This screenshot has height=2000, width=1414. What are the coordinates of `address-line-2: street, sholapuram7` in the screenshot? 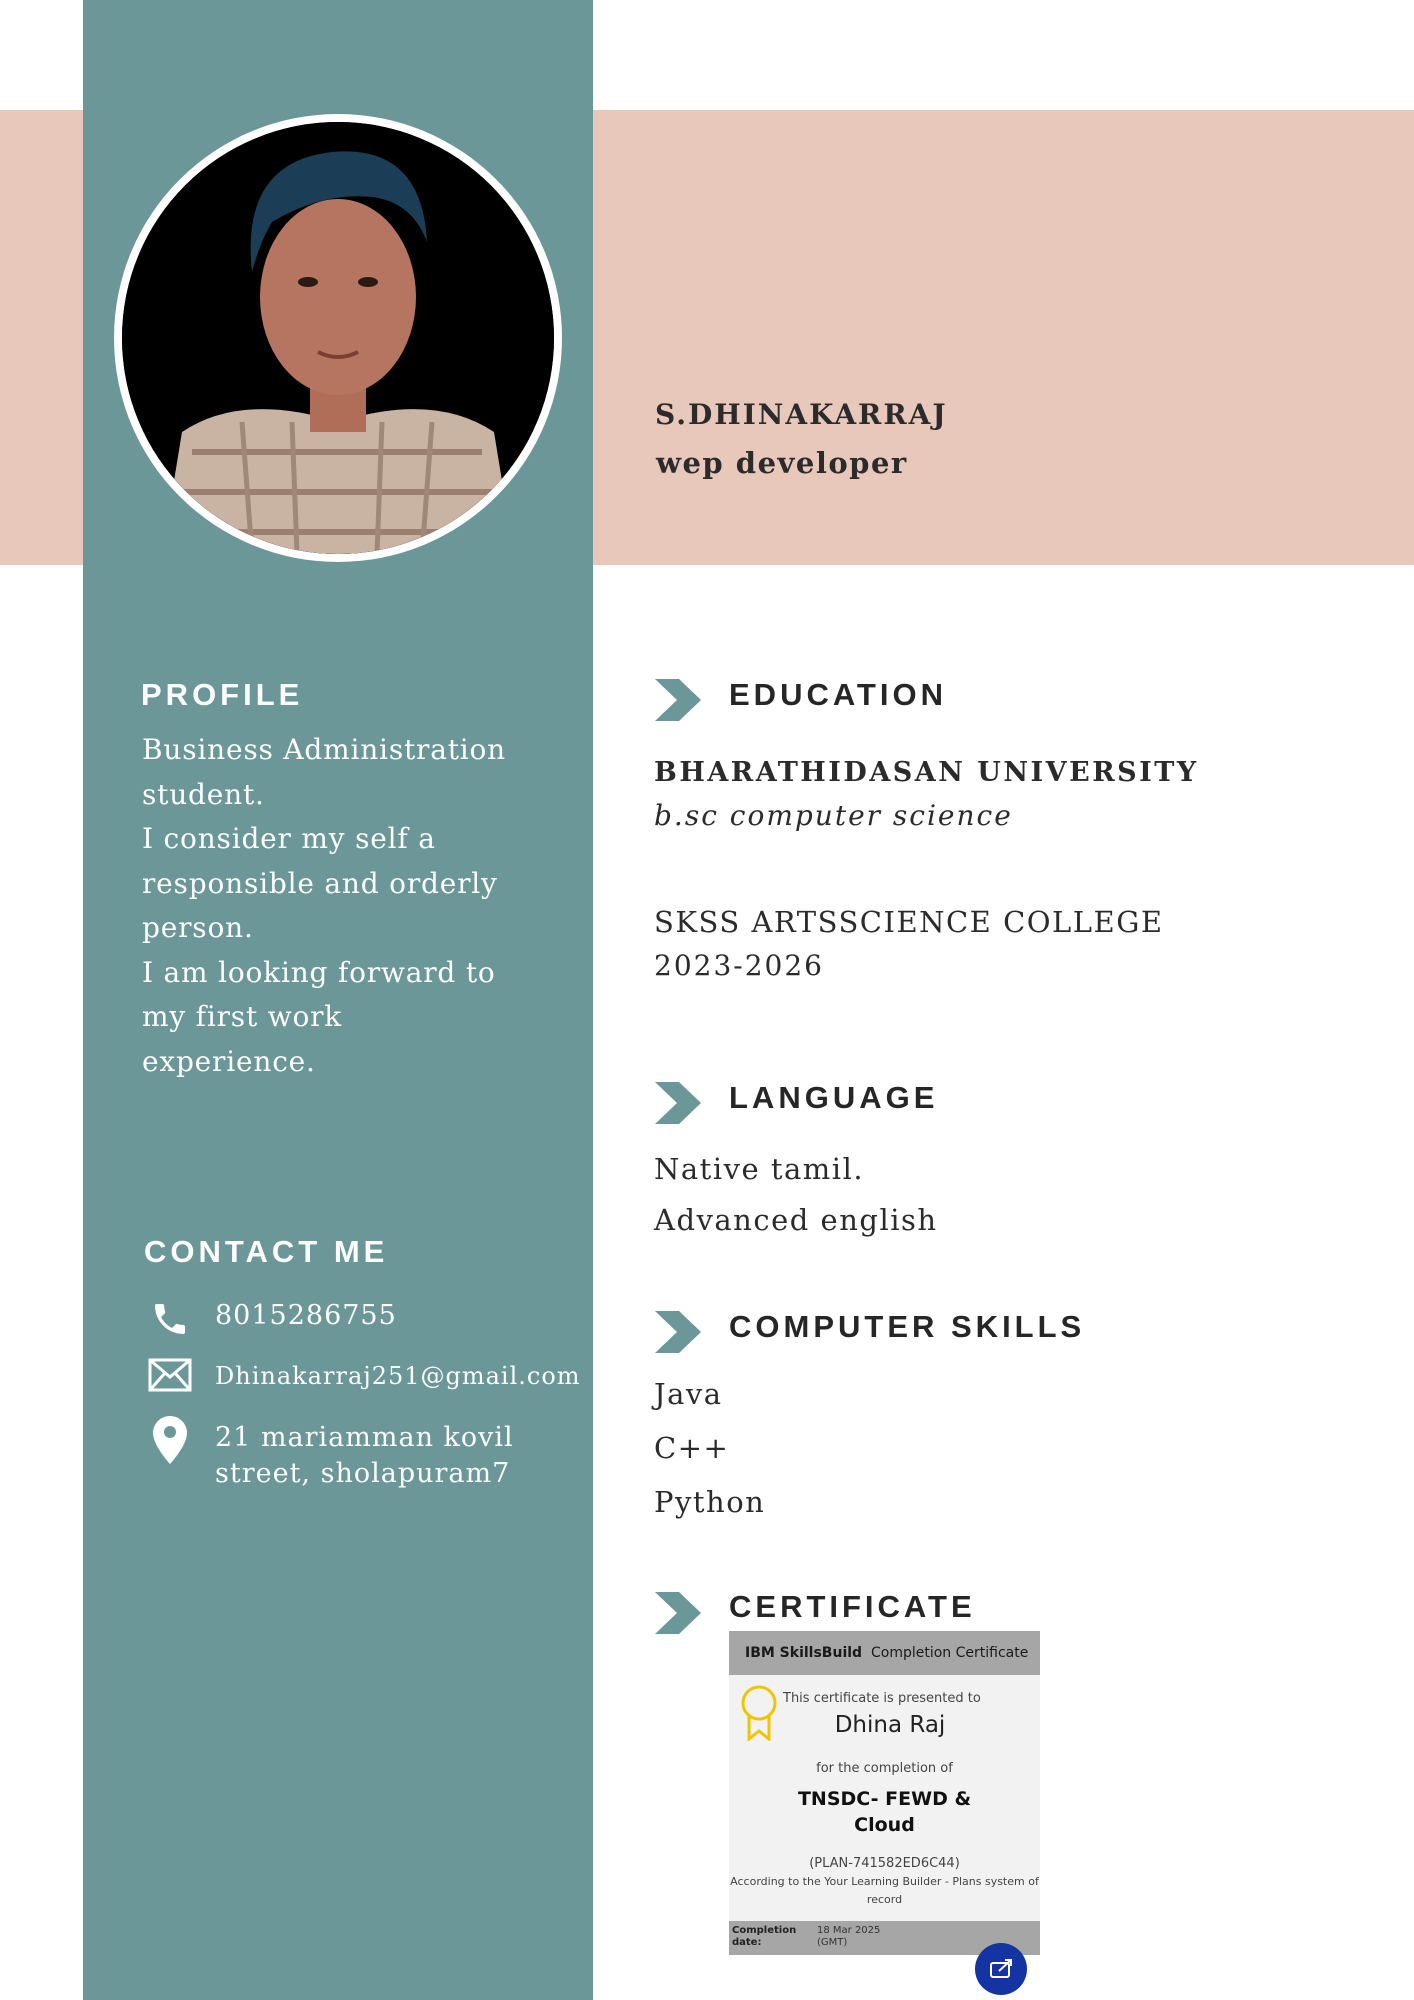 It's located at (363, 1473).